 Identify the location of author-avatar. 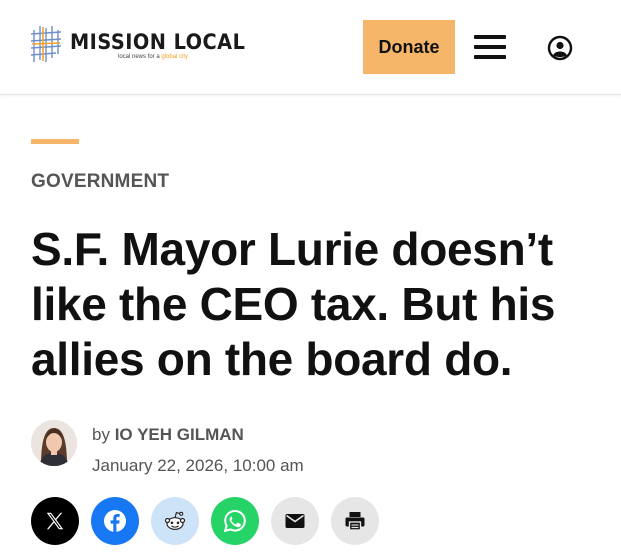
(54, 443).